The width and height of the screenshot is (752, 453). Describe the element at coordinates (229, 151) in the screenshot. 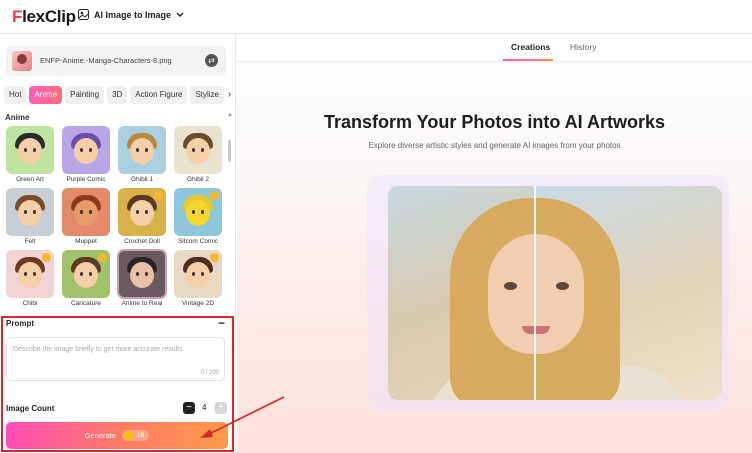

I see `style-grid-scrollbar` at that location.